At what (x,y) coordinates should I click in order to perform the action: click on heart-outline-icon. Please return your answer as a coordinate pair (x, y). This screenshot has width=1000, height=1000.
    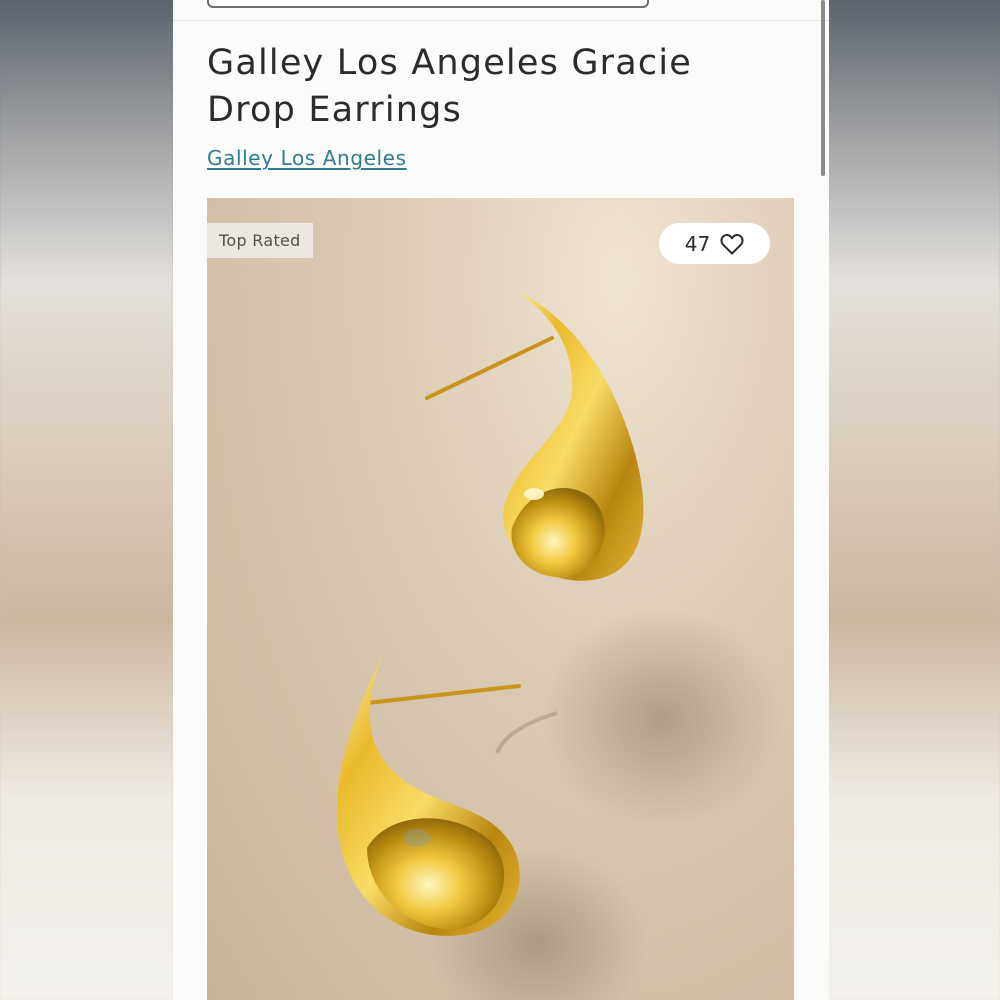
    Looking at the image, I should click on (732, 243).